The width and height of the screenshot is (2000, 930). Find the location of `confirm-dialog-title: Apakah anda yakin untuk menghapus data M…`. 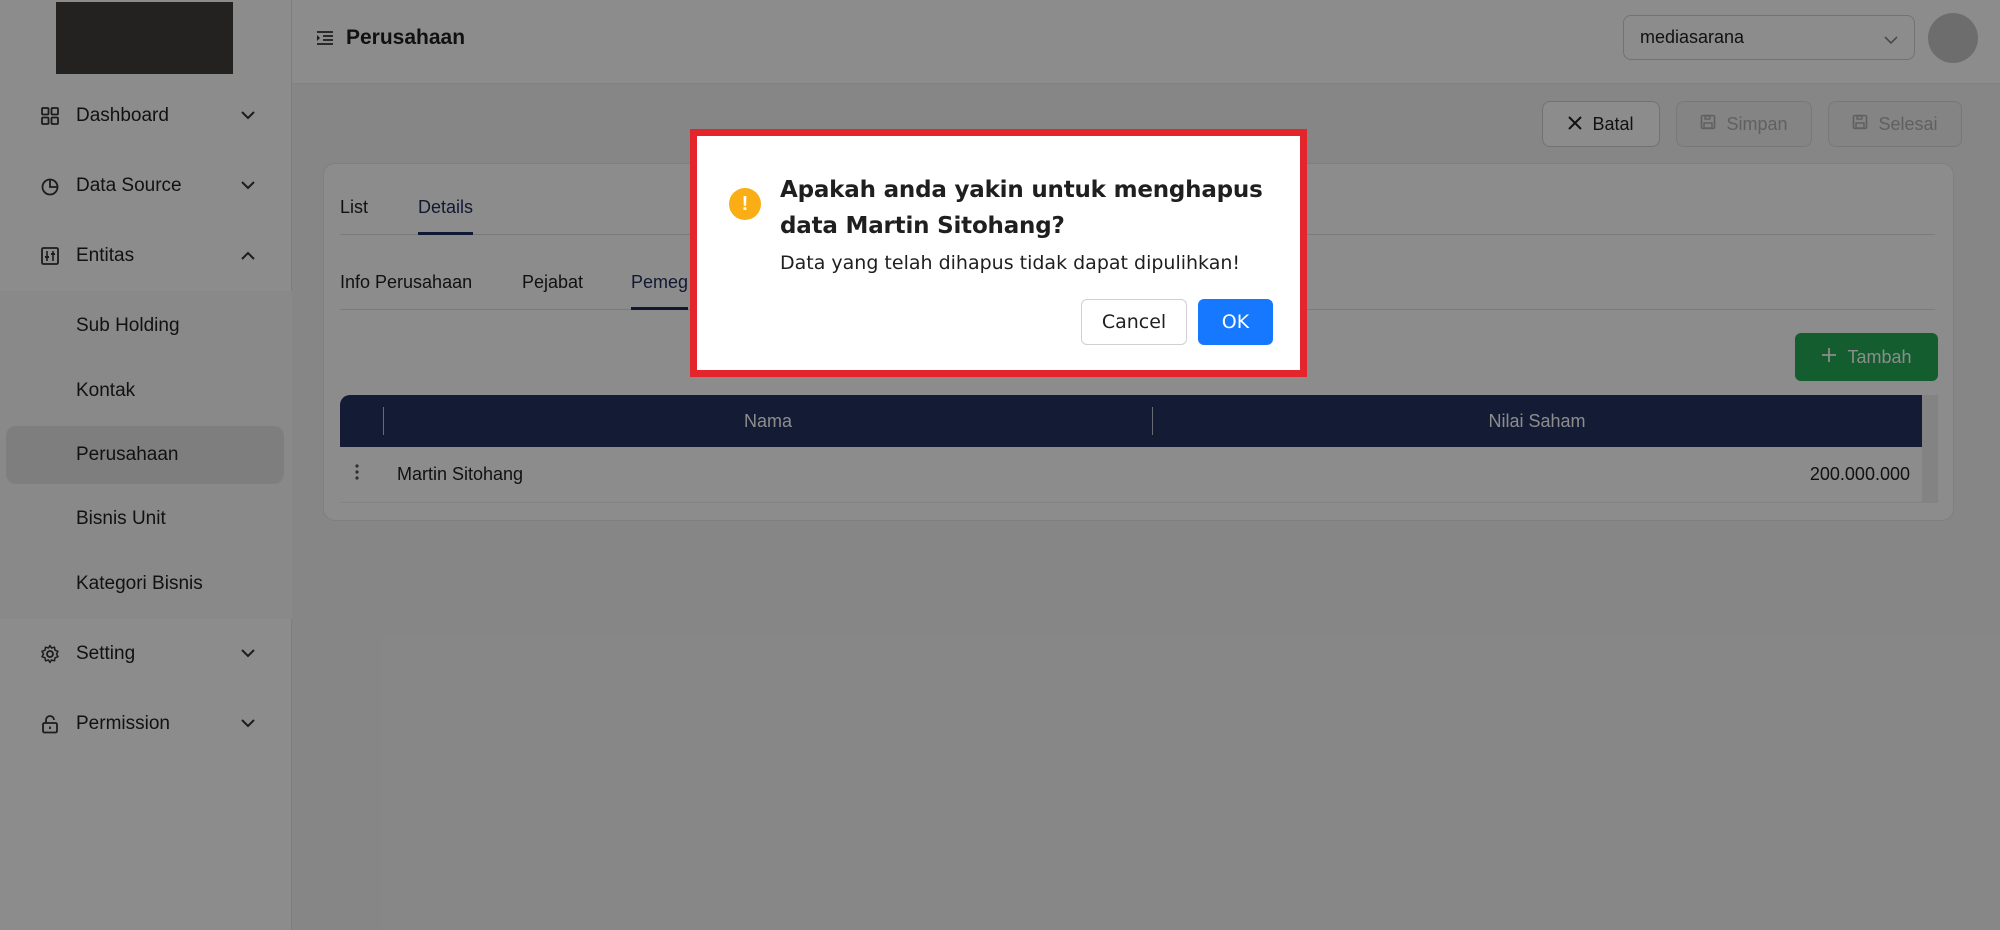

confirm-dialog-title: Apakah anda yakin untuk menghapus data M… is located at coordinates (1021, 208).